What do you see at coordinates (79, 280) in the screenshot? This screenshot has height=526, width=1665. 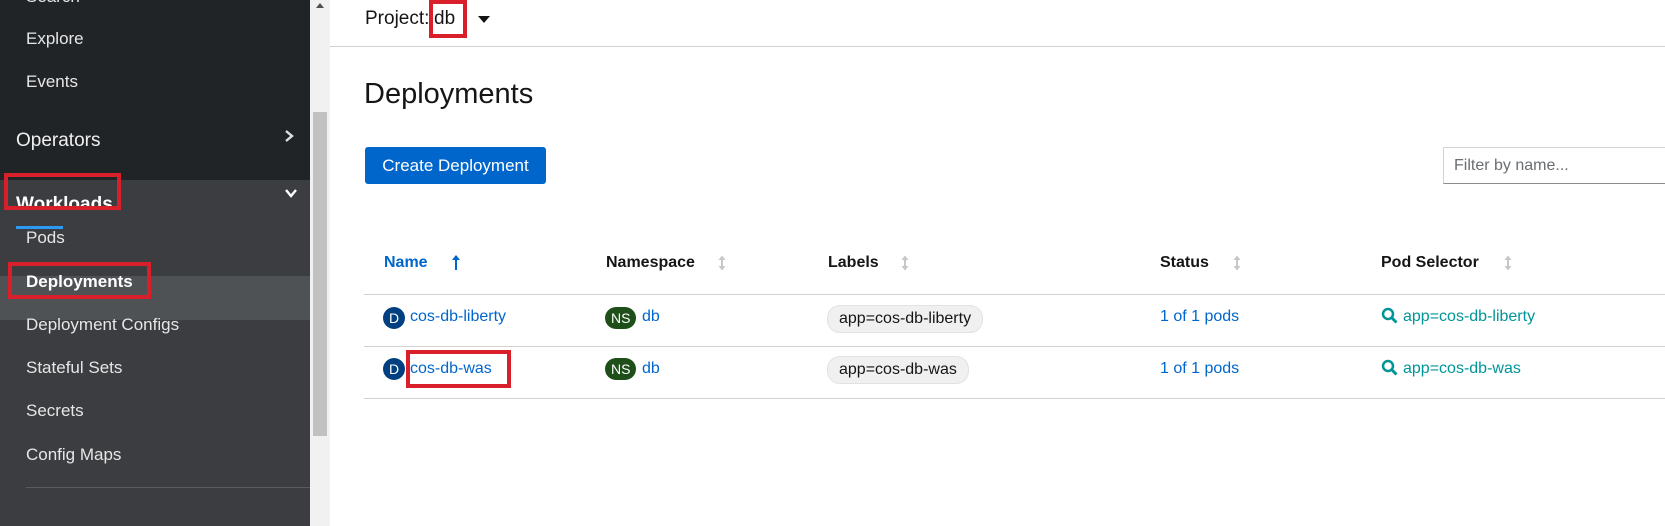 I see `highlight-box-deployments` at bounding box center [79, 280].